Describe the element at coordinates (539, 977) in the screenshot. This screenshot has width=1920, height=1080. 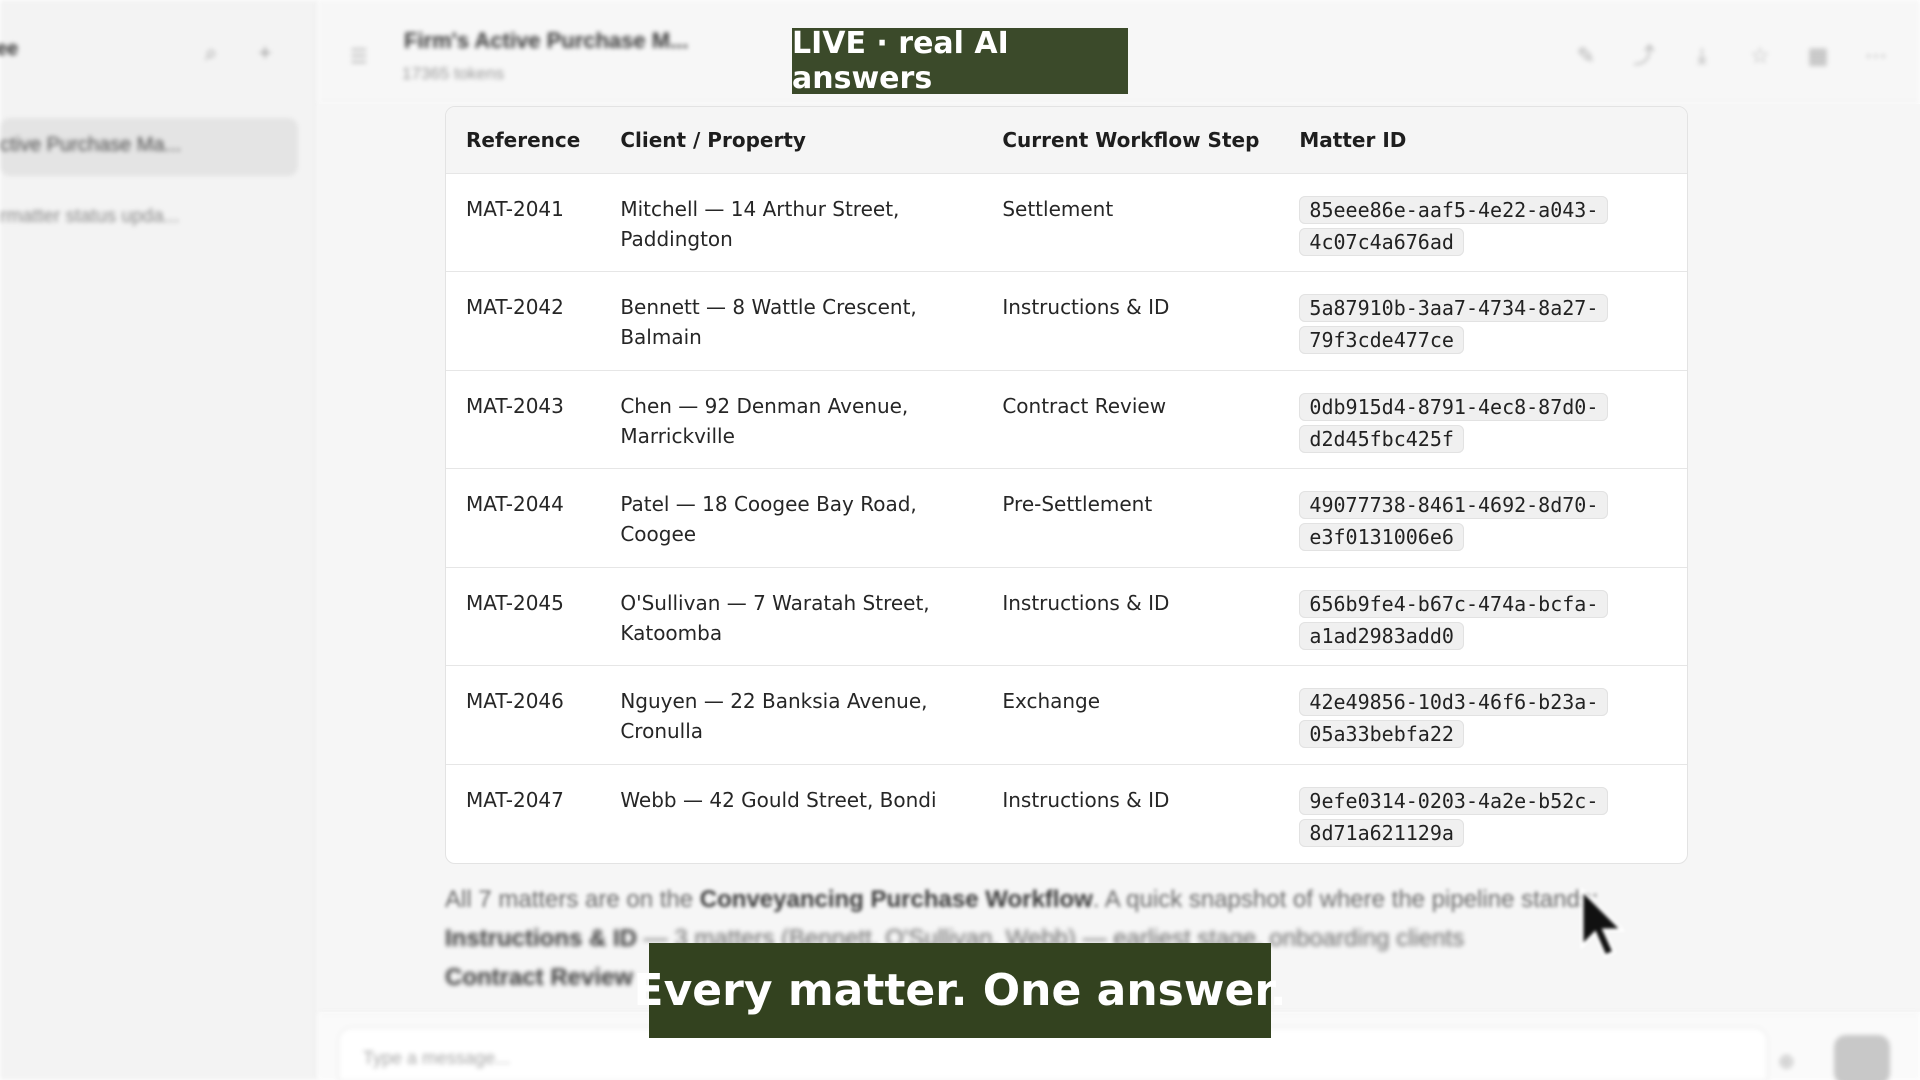
I see `stage-label: Contract Review` at that location.